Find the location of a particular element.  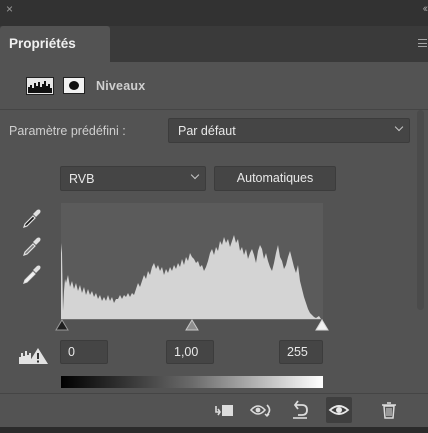

panel-top-strip: × ‹‹ is located at coordinates (214, 13).